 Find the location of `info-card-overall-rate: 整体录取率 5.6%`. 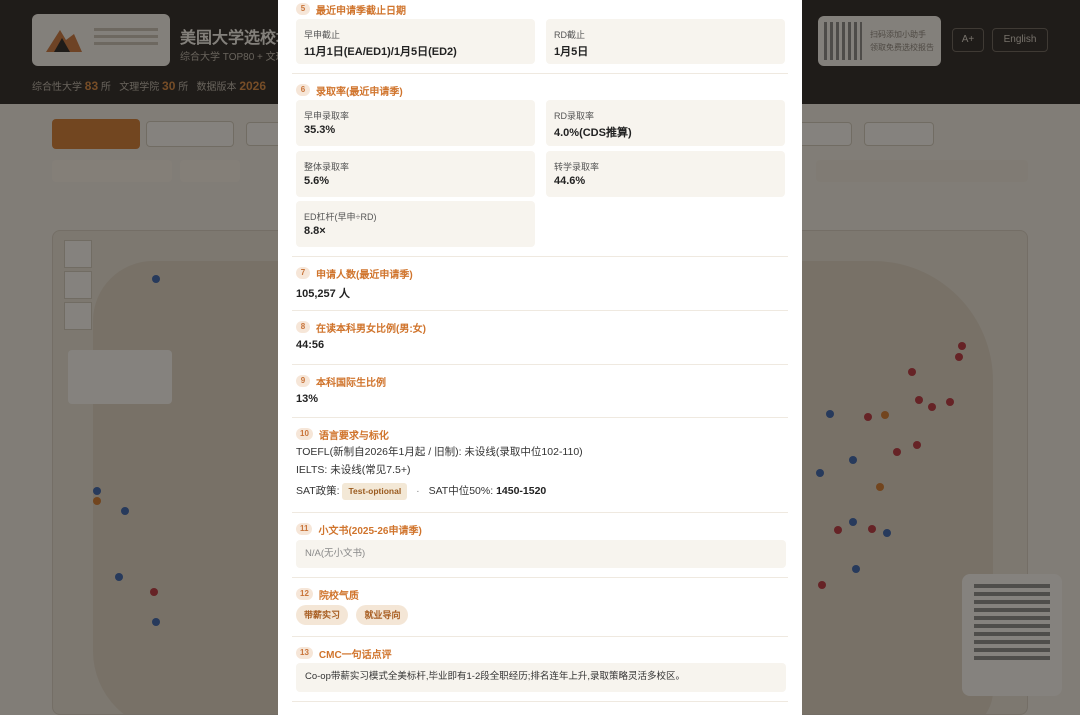

info-card-overall-rate: 整体录取率 5.6% is located at coordinates (415, 174).